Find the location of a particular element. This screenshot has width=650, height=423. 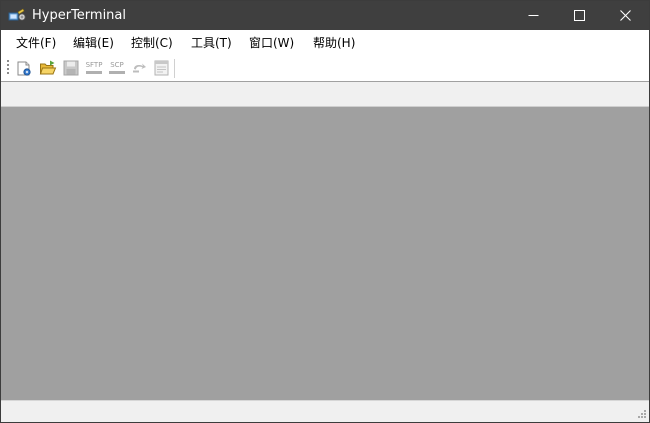

menu-bar: 文件(F) 编辑(E) 控制(C) 工具(T) 窗口(W) 帮助(H) is located at coordinates (325, 43).